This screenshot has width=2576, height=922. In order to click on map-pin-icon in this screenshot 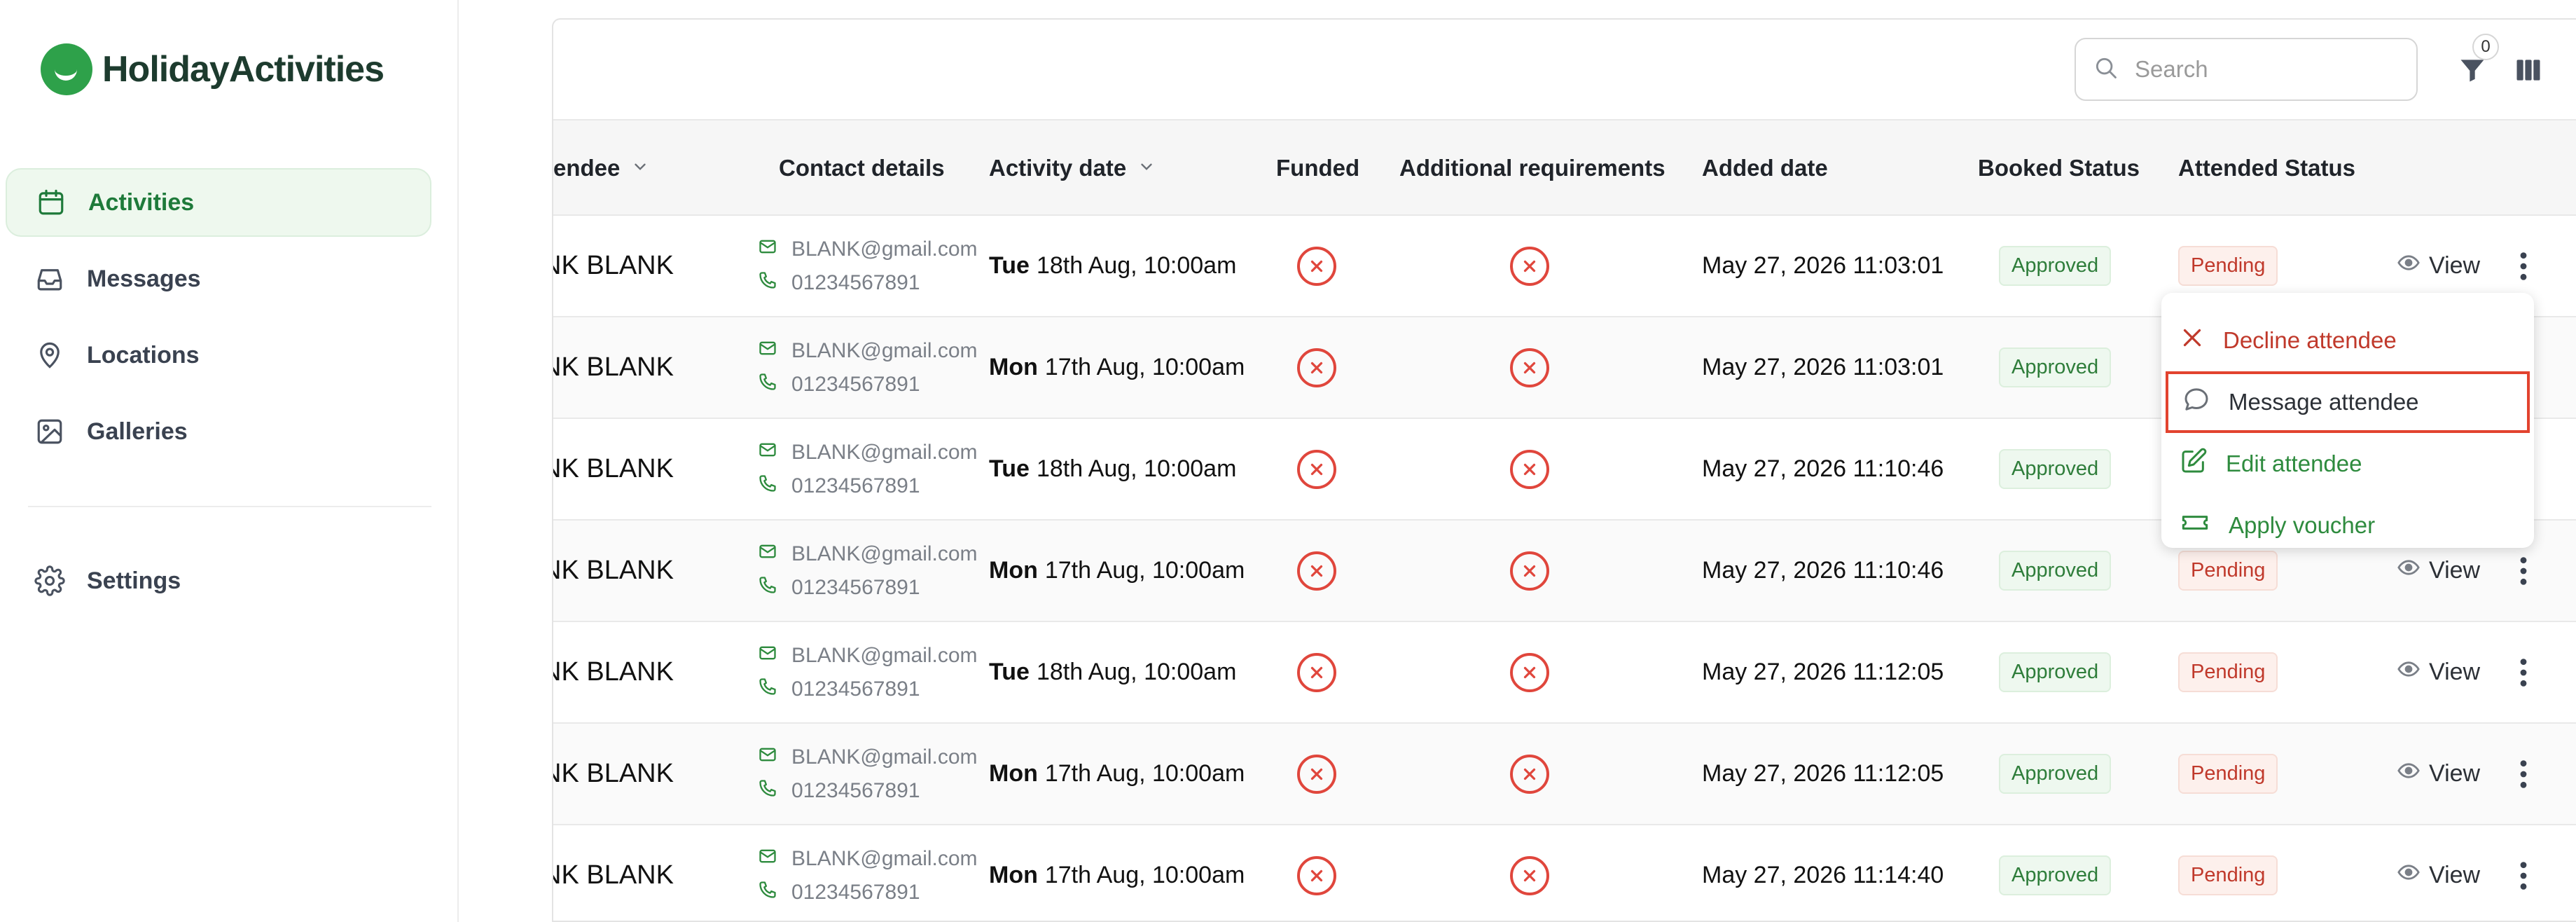, I will do `click(50, 355)`.